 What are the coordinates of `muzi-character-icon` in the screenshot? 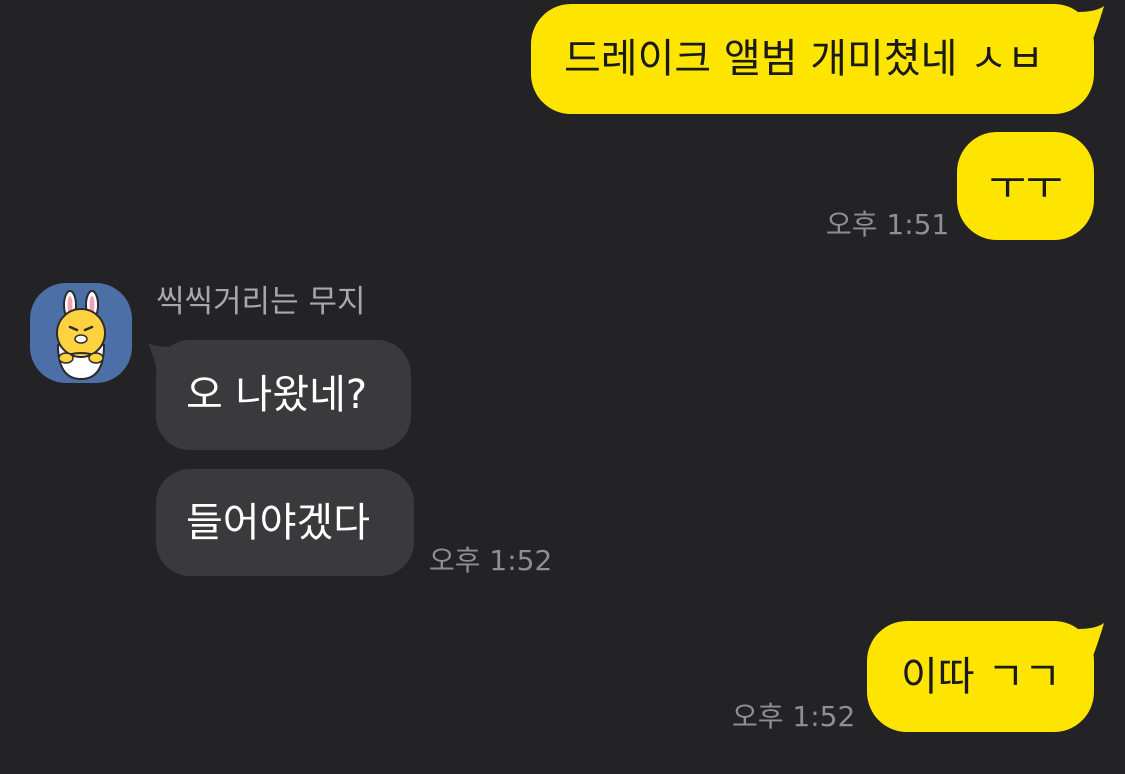 It's located at (81, 335).